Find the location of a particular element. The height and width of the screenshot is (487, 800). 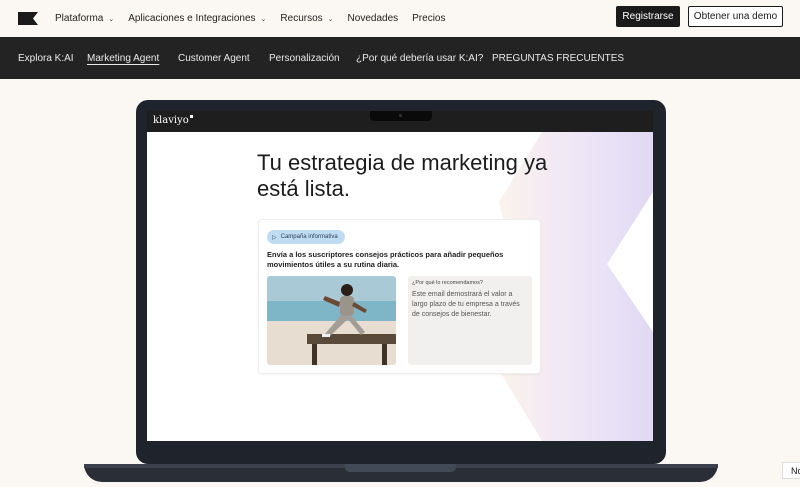

floating-chip: No is located at coordinates (791, 470).